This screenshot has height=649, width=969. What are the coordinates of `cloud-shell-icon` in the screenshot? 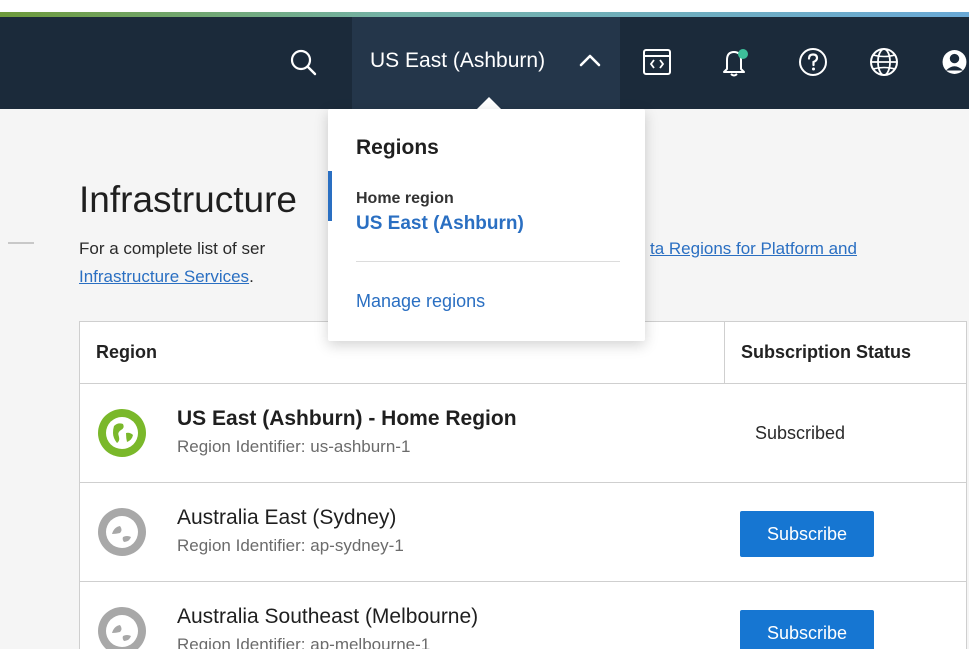 It's located at (657, 62).